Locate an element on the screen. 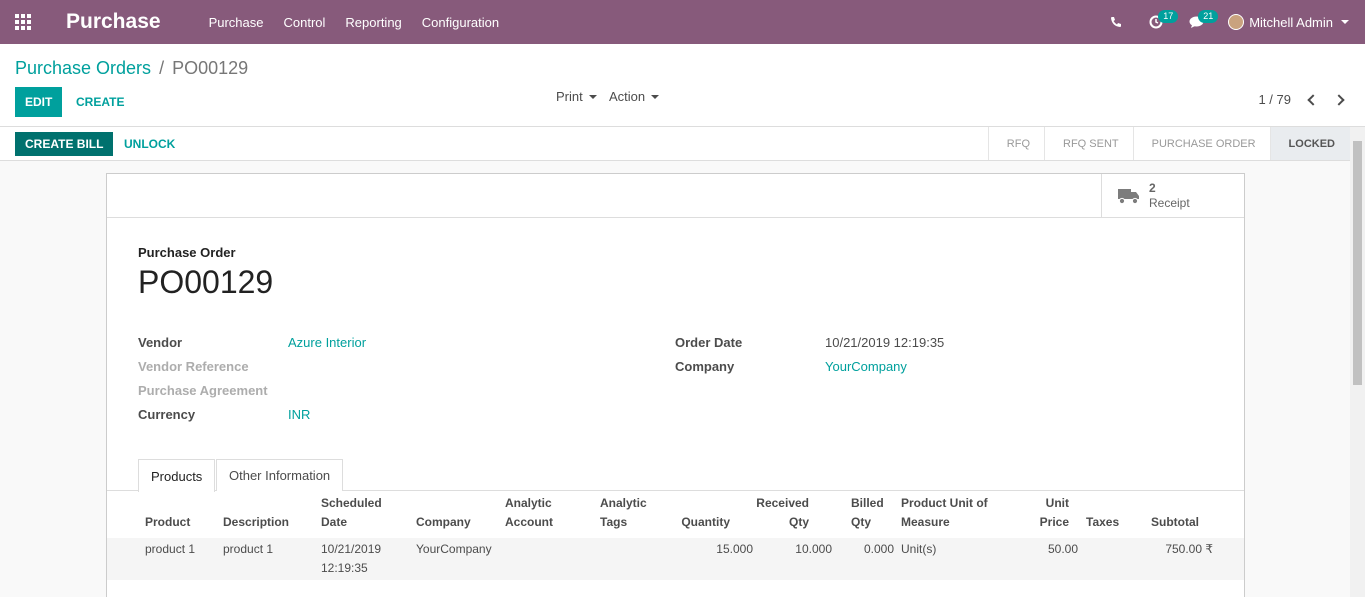  col-unit-of-measure-l1: Product Unit of is located at coordinates (944, 503).